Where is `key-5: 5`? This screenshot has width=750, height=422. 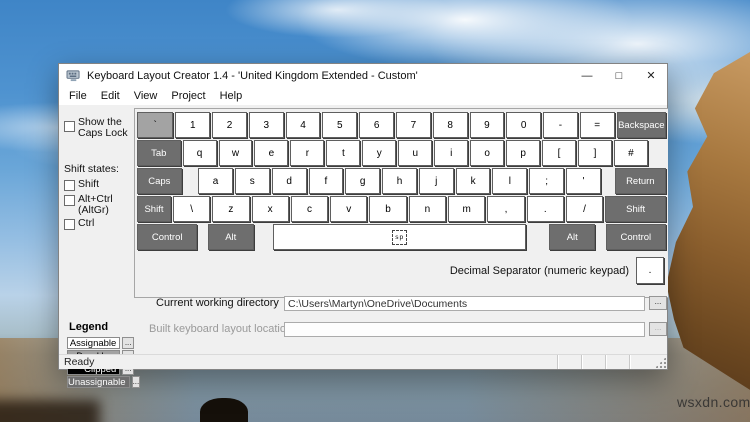
key-5: 5 is located at coordinates (340, 125).